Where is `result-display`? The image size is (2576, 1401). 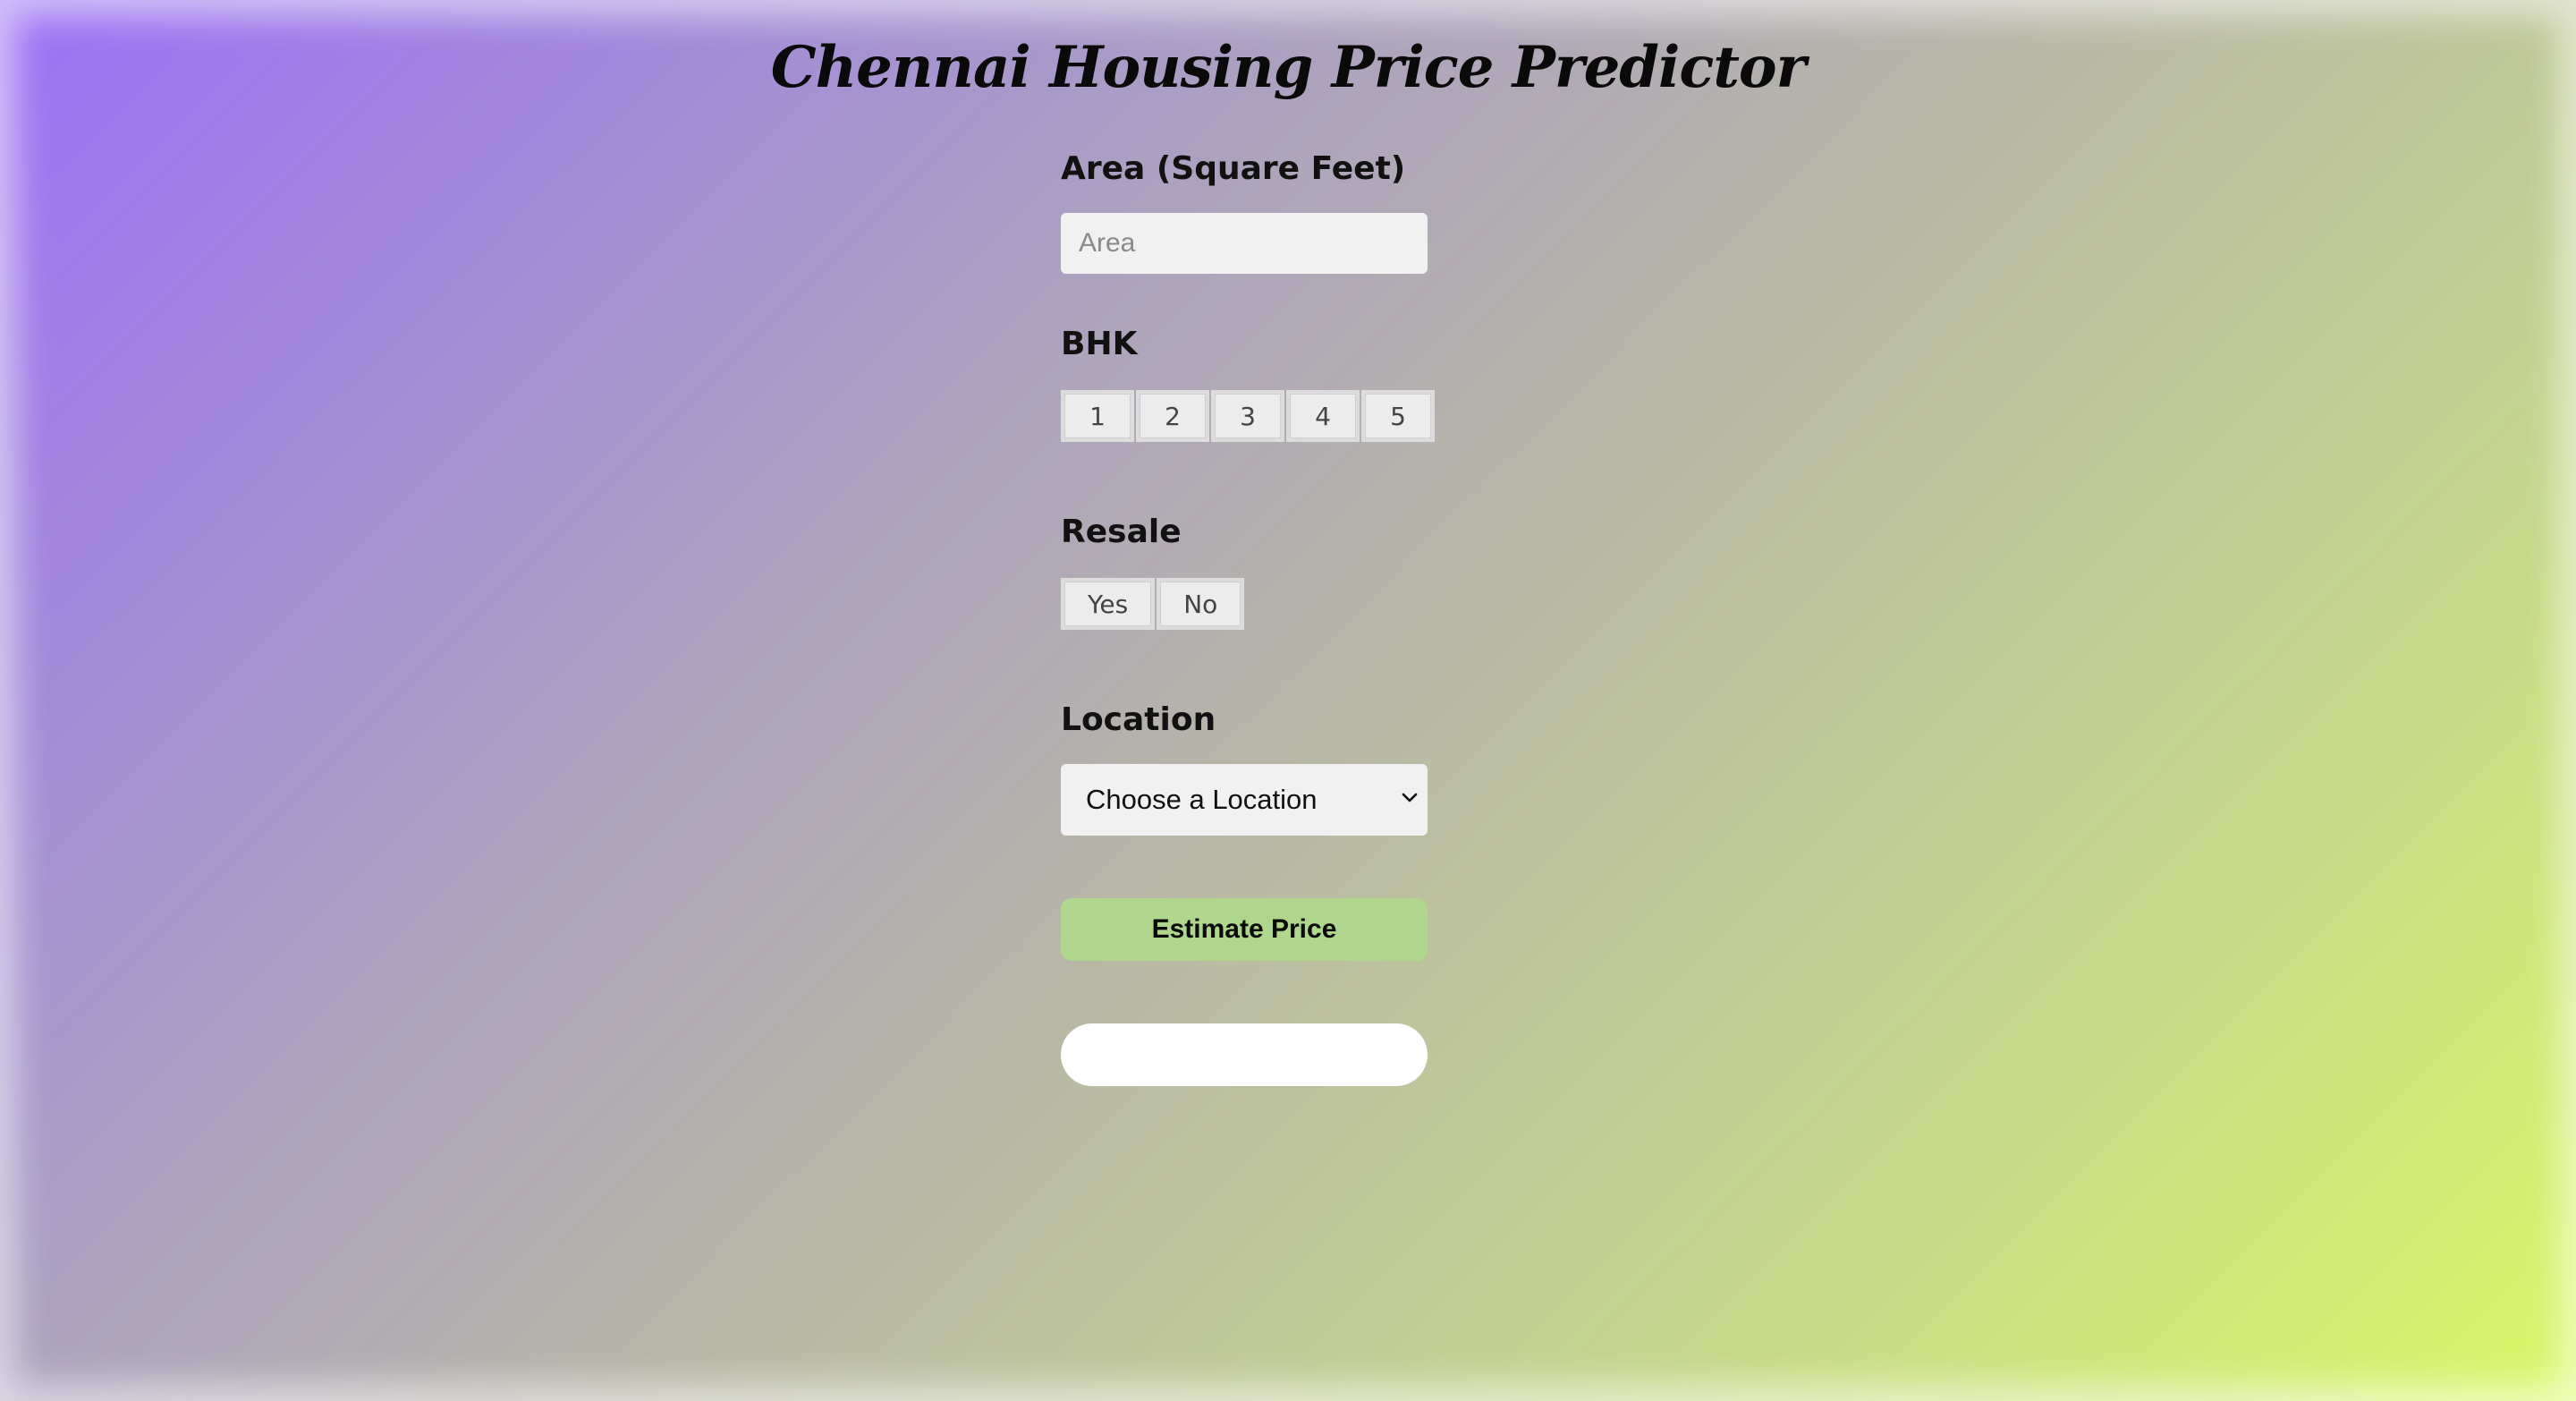 result-display is located at coordinates (1244, 1054).